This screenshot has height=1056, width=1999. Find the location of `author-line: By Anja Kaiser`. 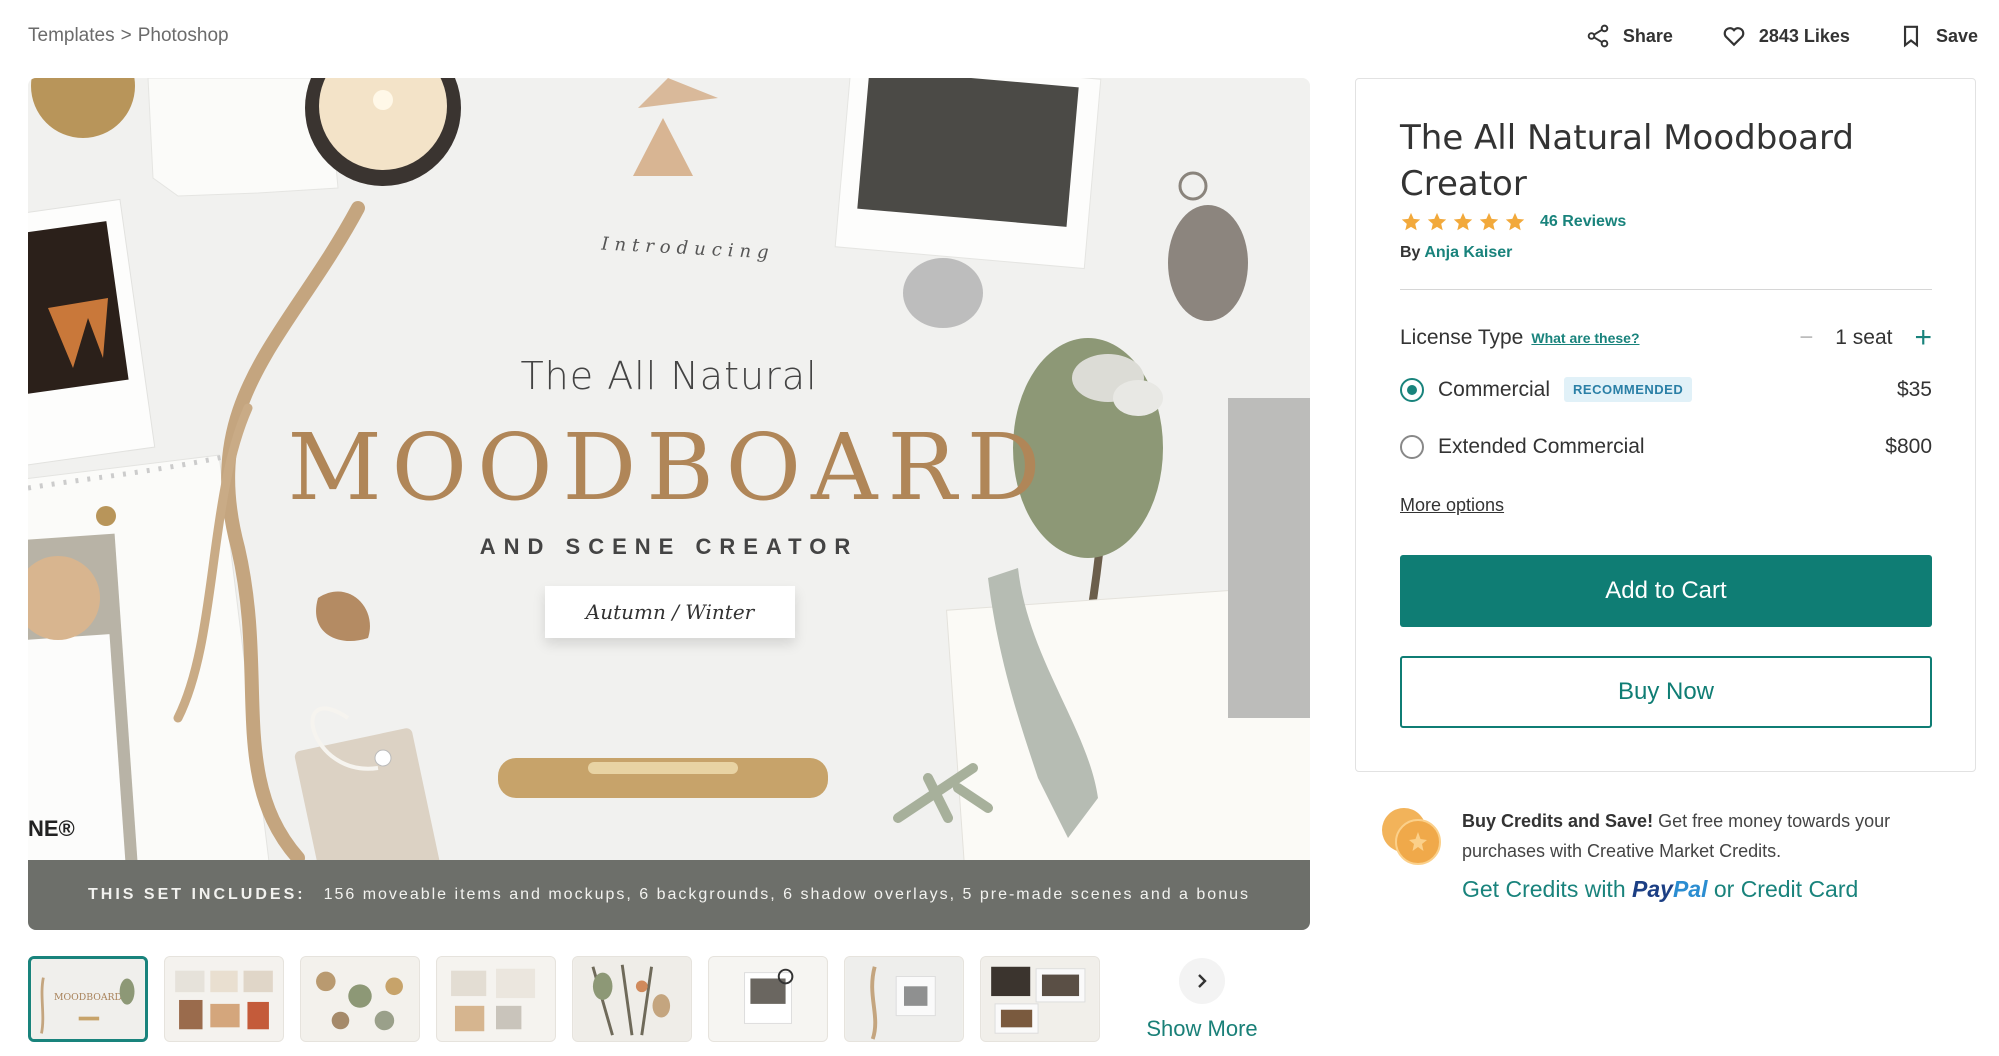

author-line: By Anja Kaiser is located at coordinates (1456, 253).